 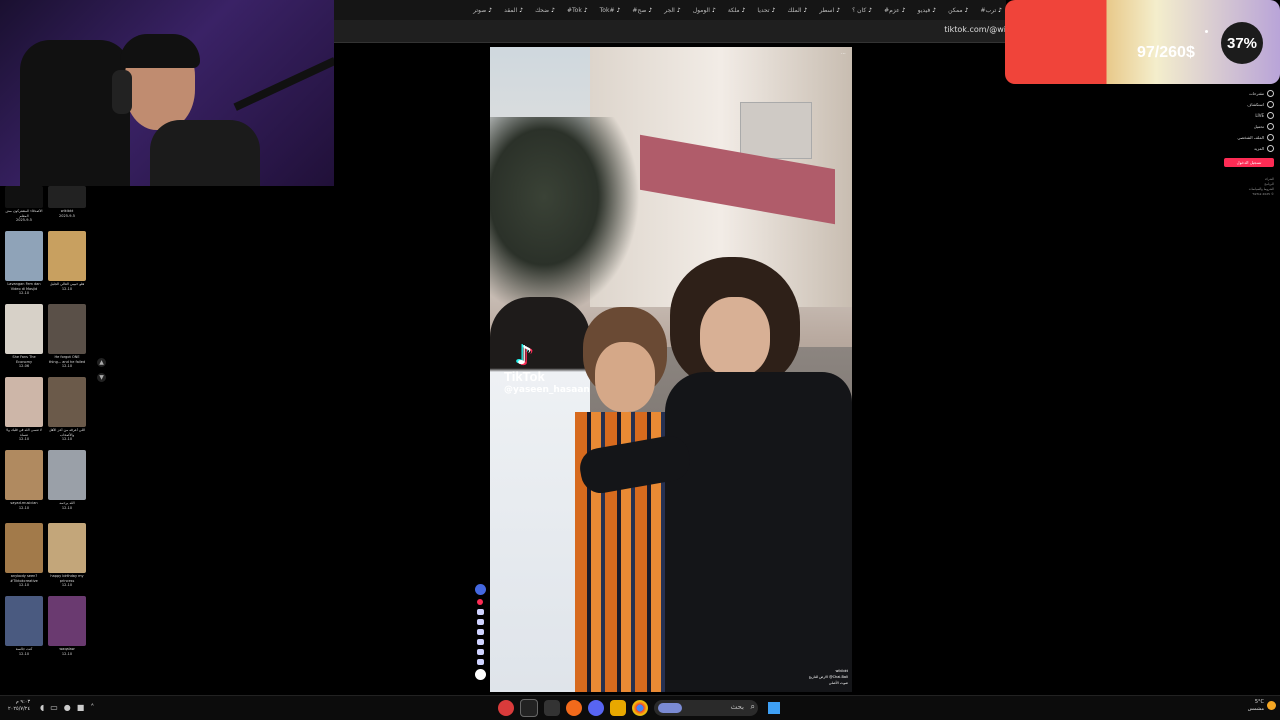 What do you see at coordinates (794, 10) in the screenshot?
I see `tab-label: الملك` at bounding box center [794, 10].